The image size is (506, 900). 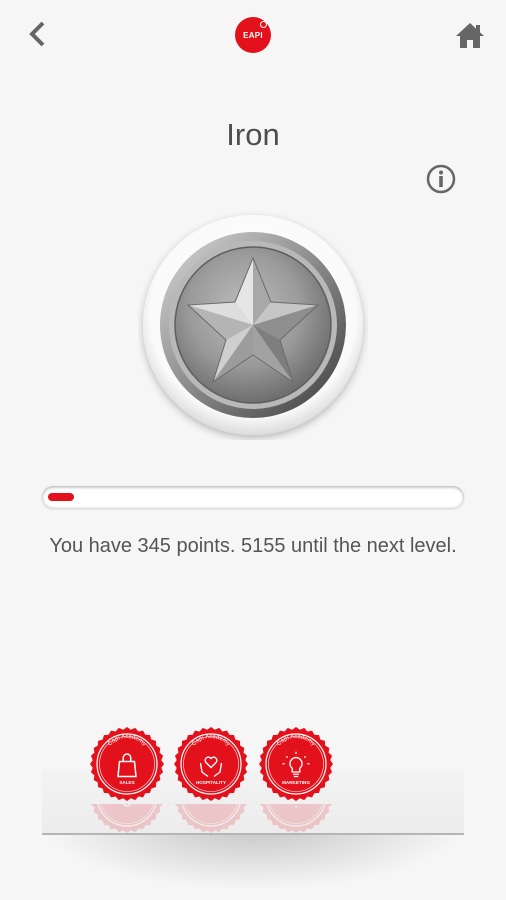 I want to click on home-icon, so click(x=470, y=35).